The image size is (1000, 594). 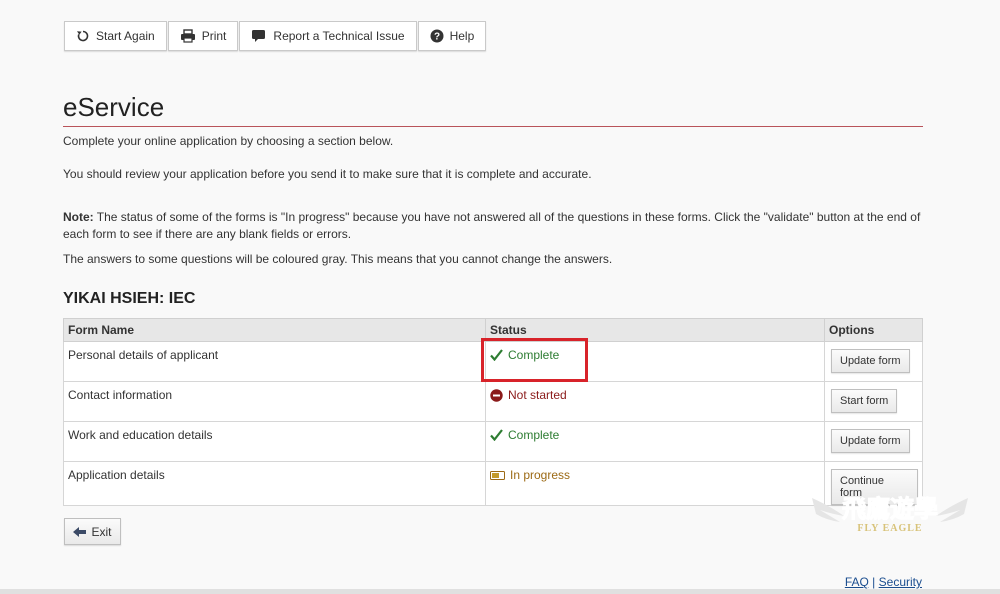 I want to click on page-title: eService, so click(x=114, y=107).